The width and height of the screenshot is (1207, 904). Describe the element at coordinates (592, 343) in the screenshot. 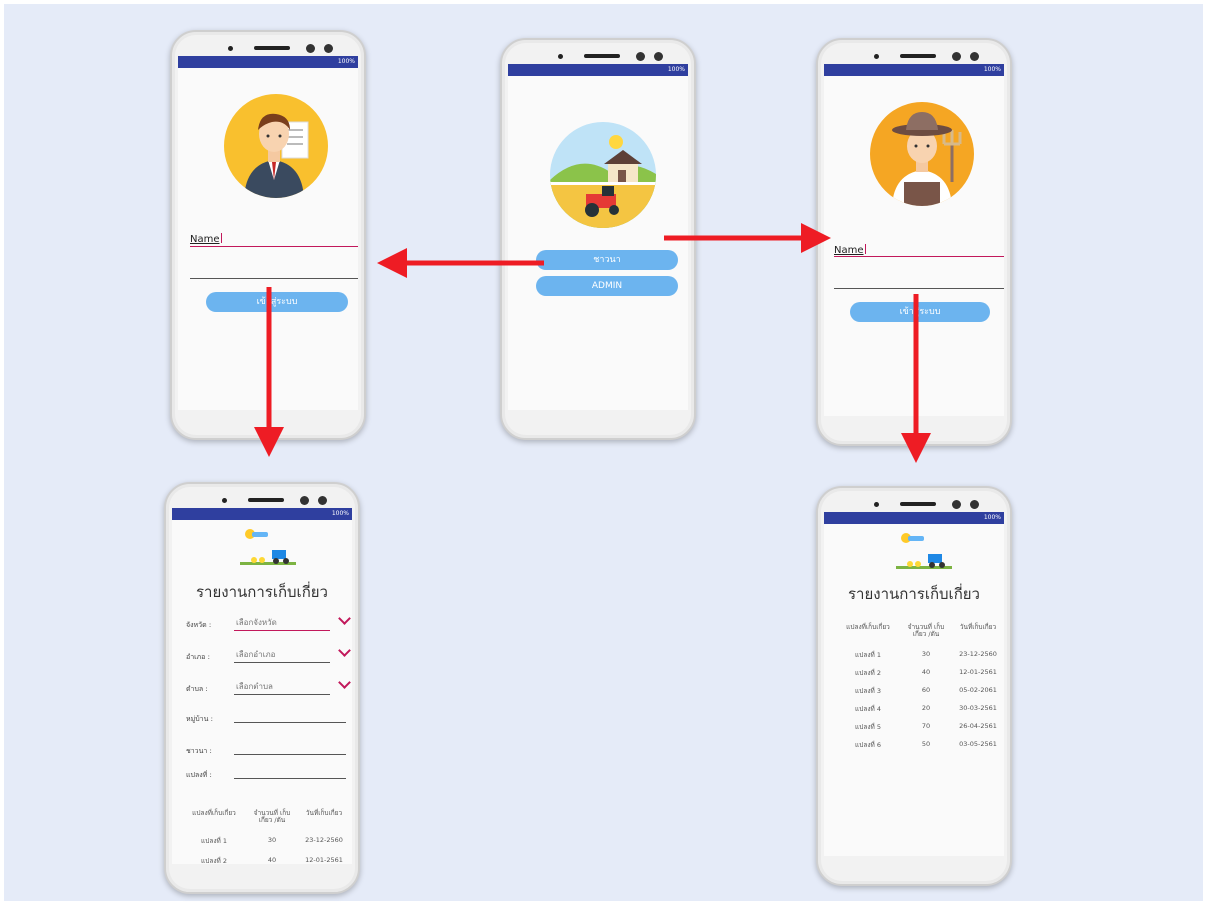

I see `flow-arrows` at that location.